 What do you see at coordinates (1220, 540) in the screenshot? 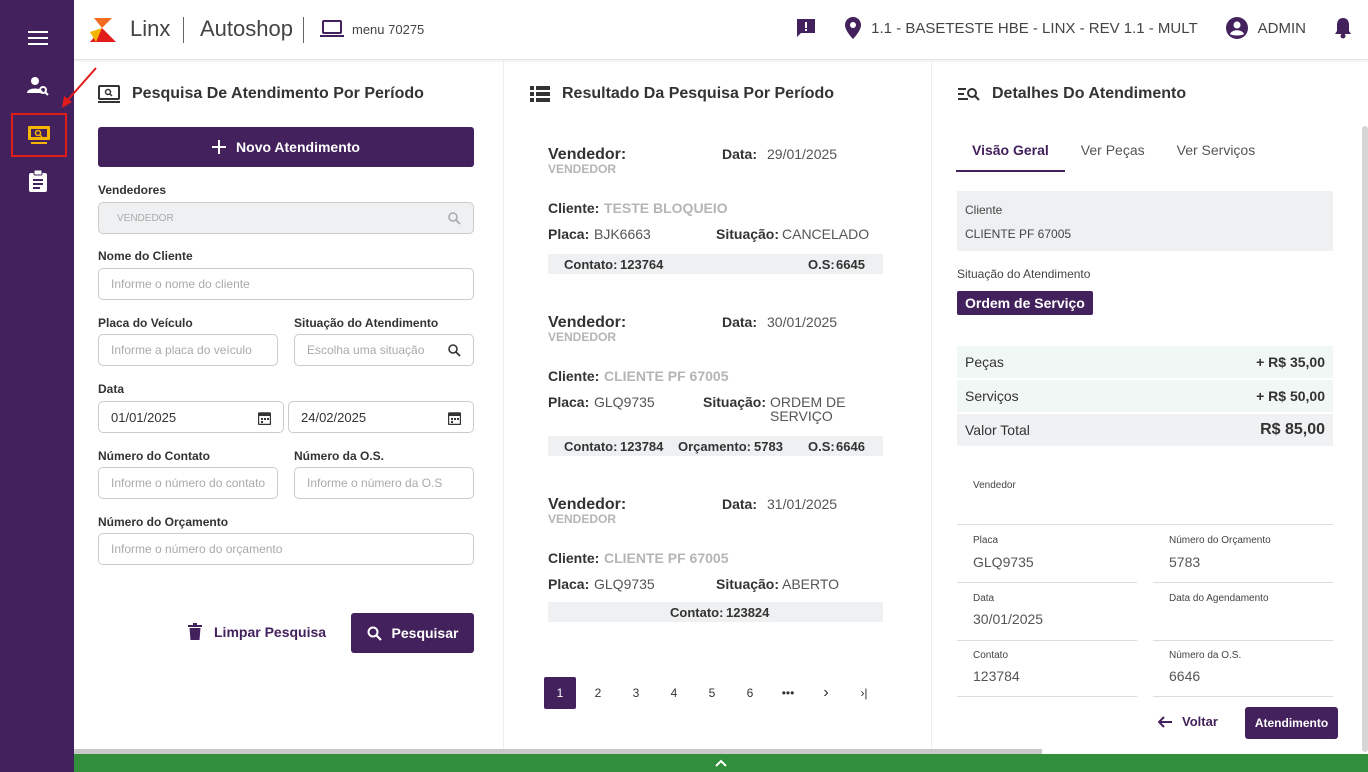
I see `orcamento-label: Número do Orçamento` at bounding box center [1220, 540].